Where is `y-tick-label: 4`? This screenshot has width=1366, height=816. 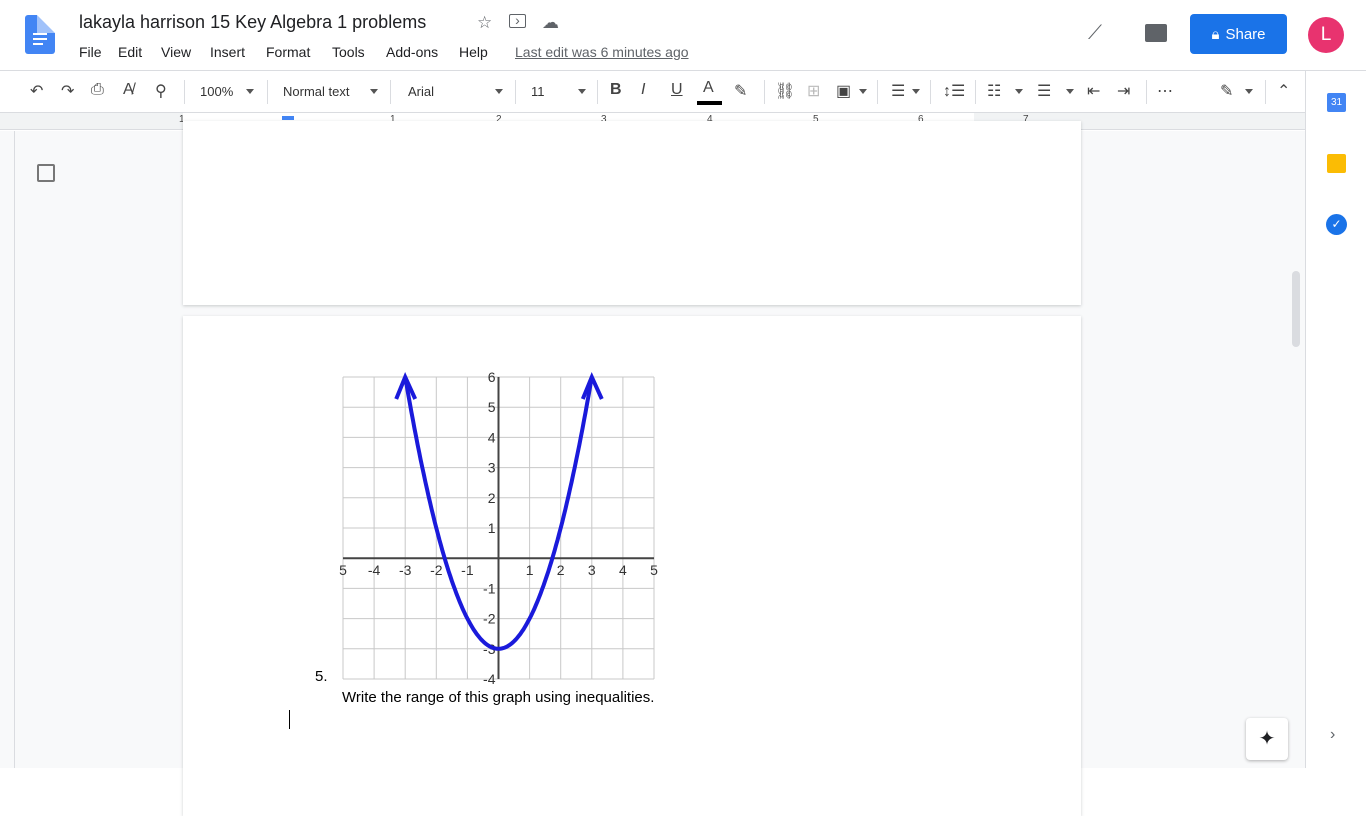
y-tick-label: 4 is located at coordinates (492, 437).